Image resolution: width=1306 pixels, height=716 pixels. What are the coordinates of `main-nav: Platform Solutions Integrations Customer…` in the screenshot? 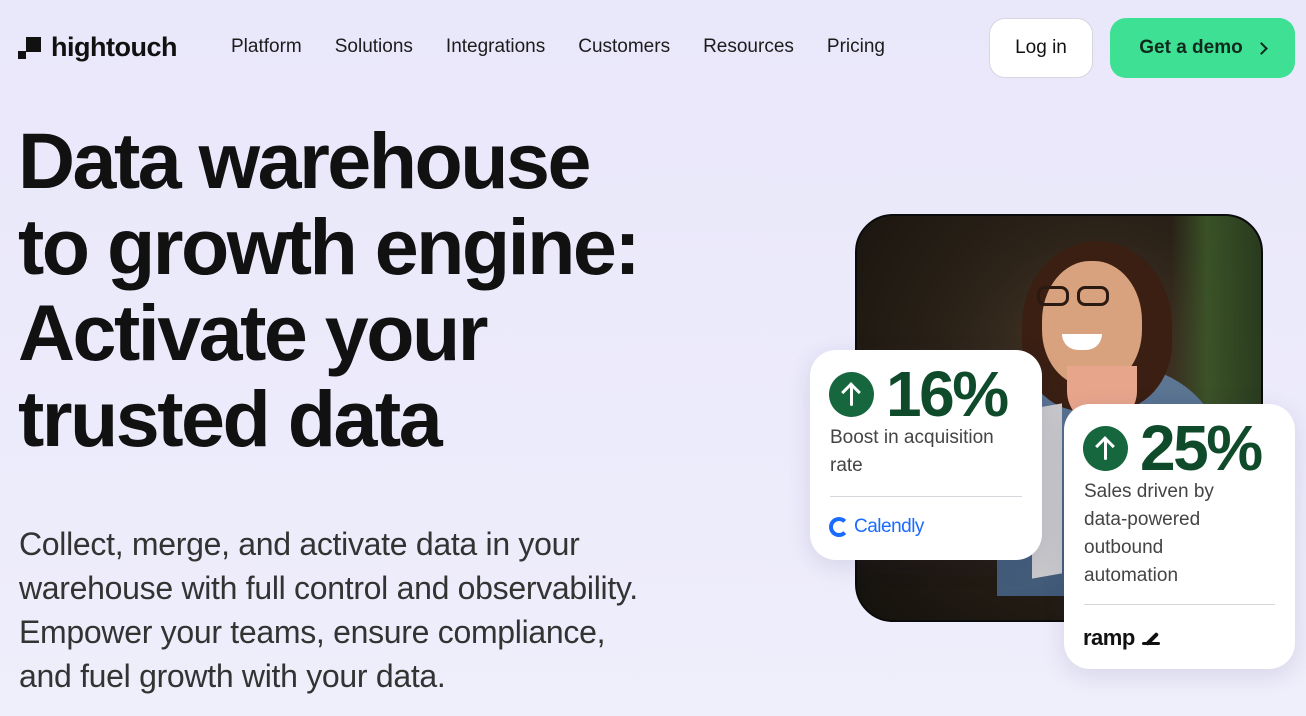 It's located at (558, 47).